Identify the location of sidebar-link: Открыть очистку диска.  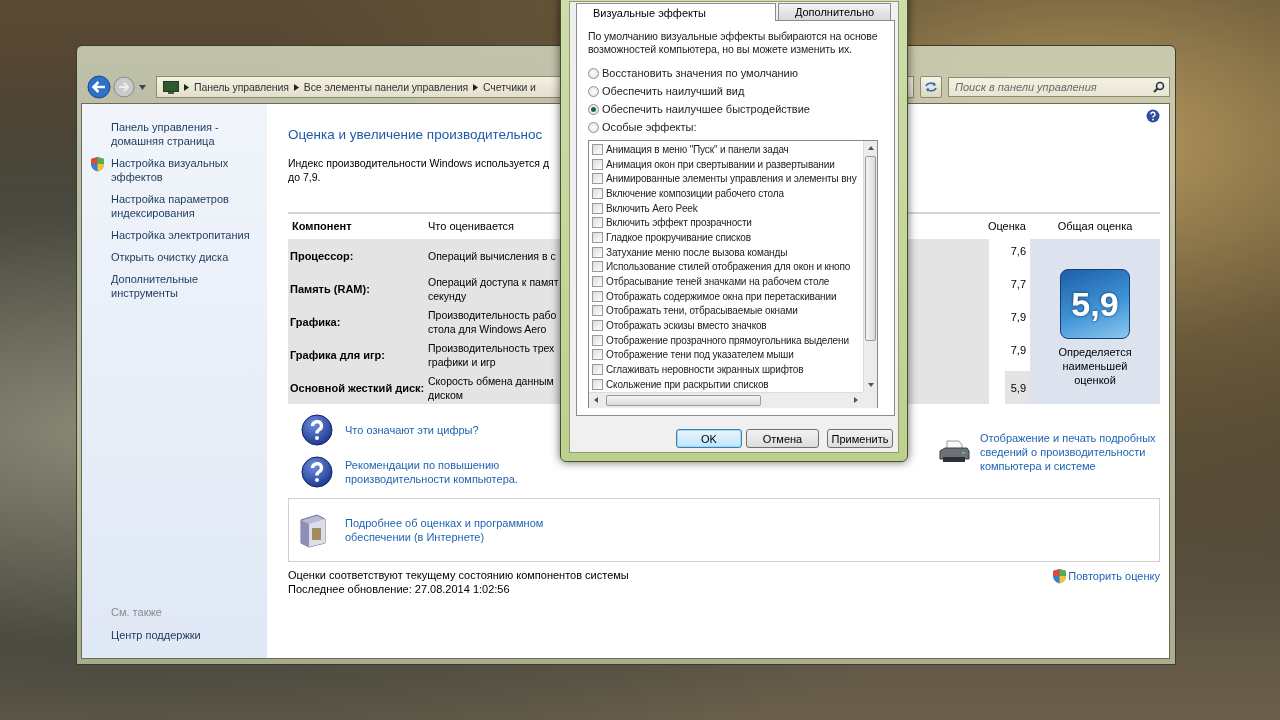
(170, 257).